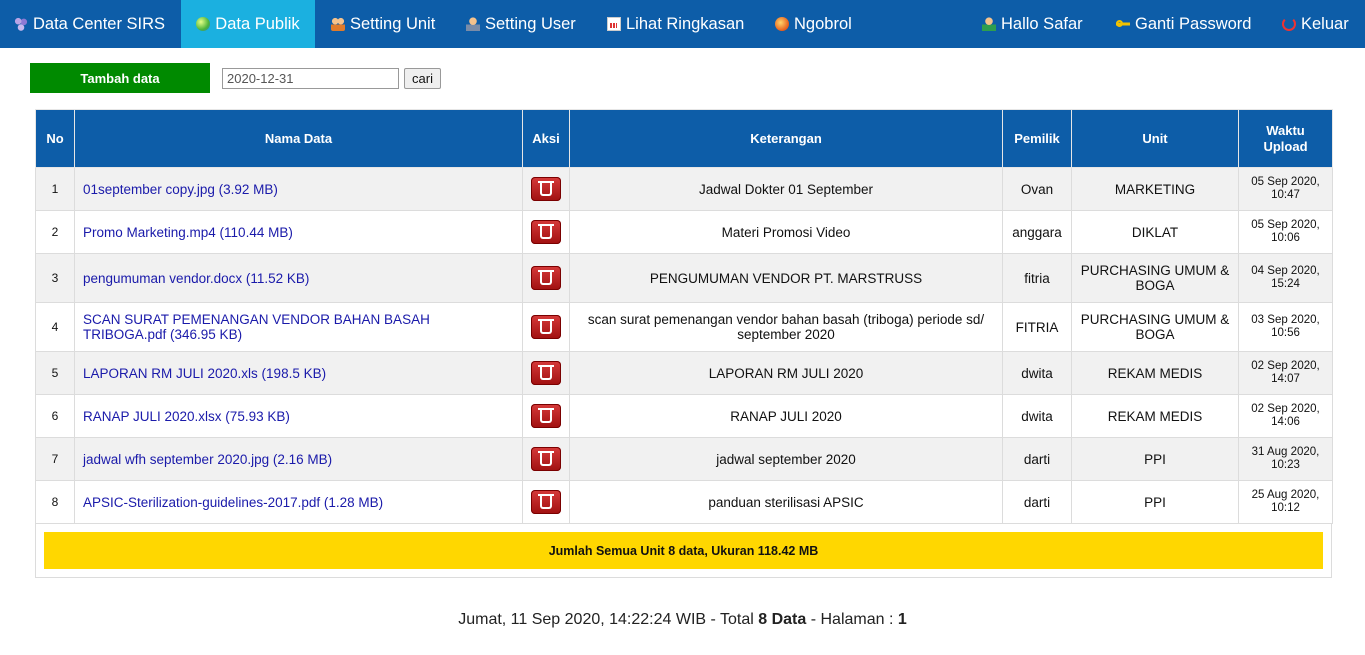 Image resolution: width=1365 pixels, height=655 pixels. Describe the element at coordinates (1155, 278) in the screenshot. I see `row-unit: PURCHASING UMUM & BOGA` at that location.